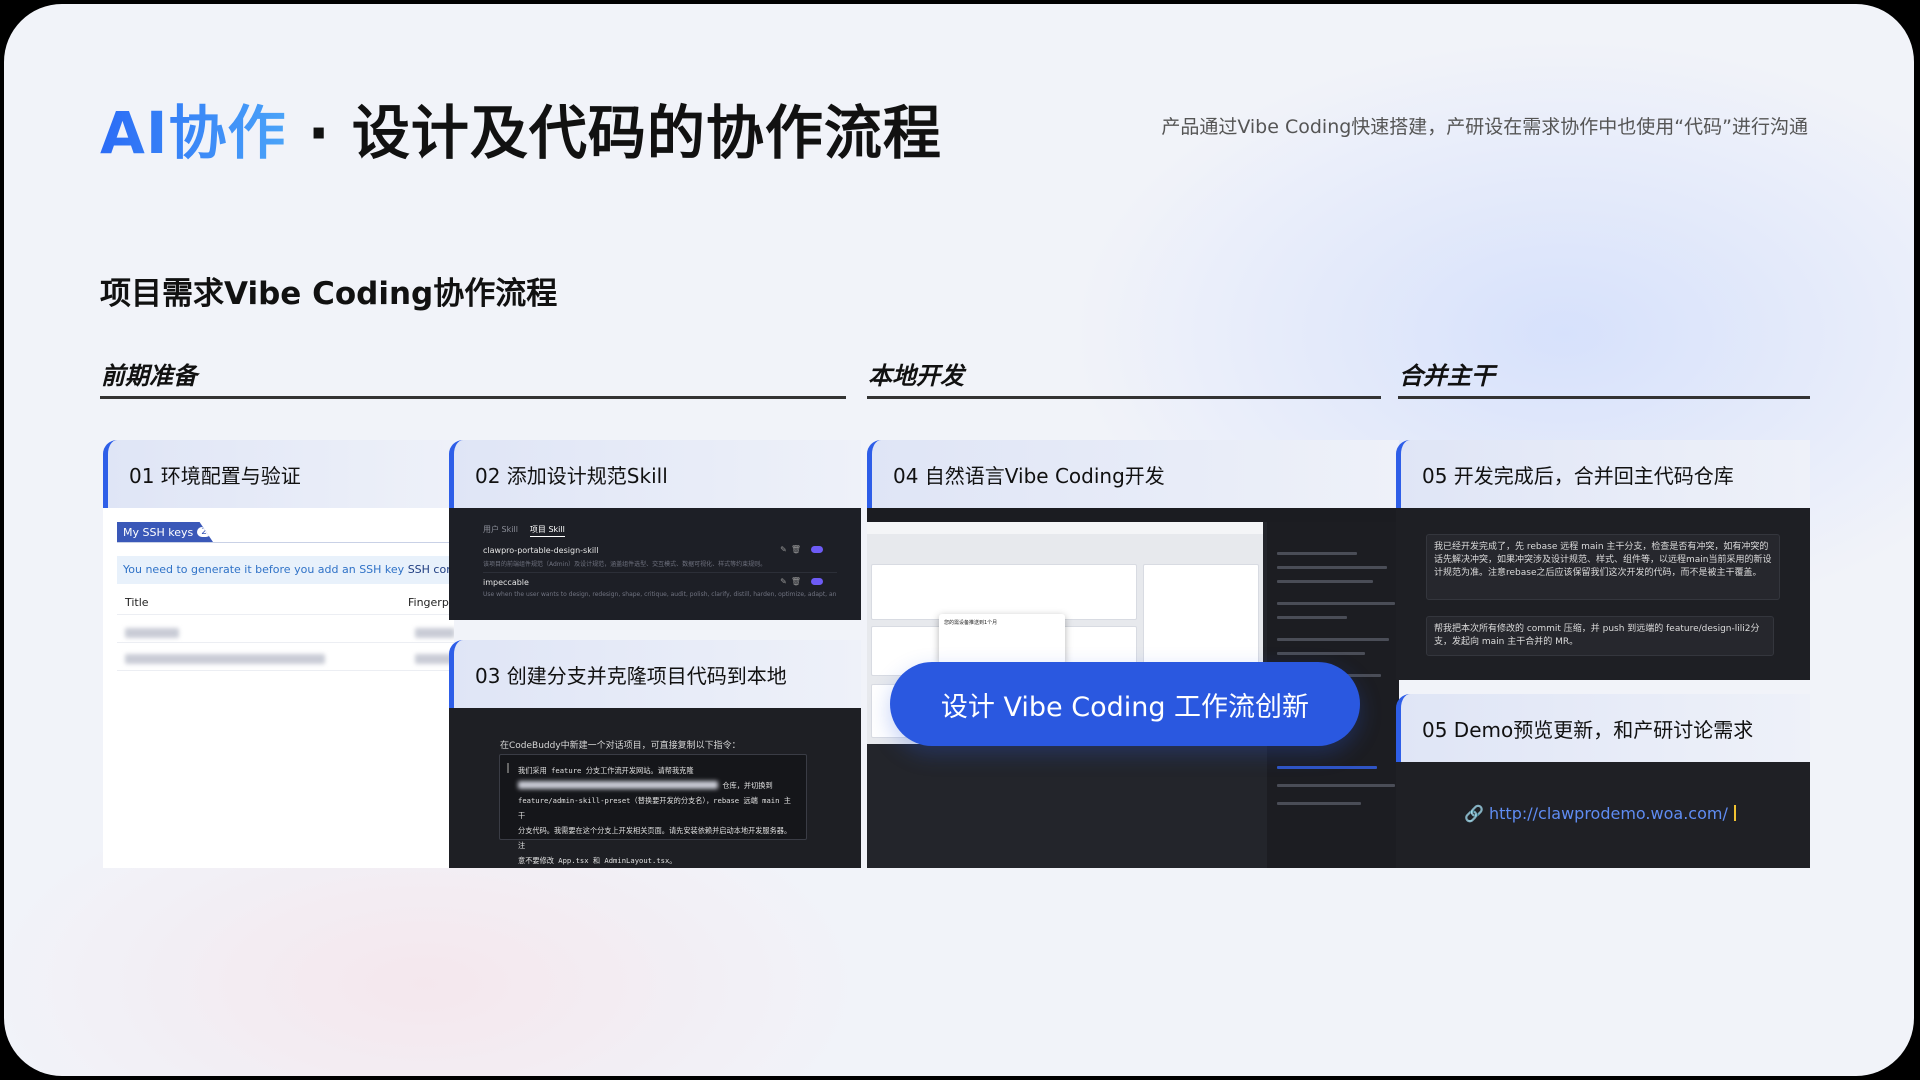  What do you see at coordinates (1124, 397) in the screenshot?
I see `phase-dev-line` at bounding box center [1124, 397].